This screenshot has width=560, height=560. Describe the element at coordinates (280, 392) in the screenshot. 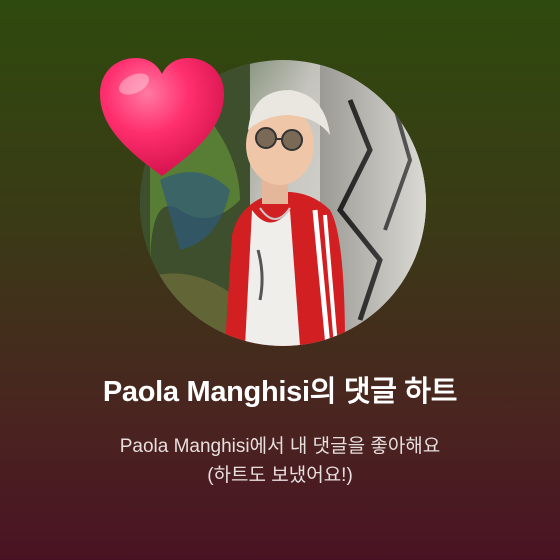

I see `notification-title: Paola Manghisi의 댓글 하트` at that location.